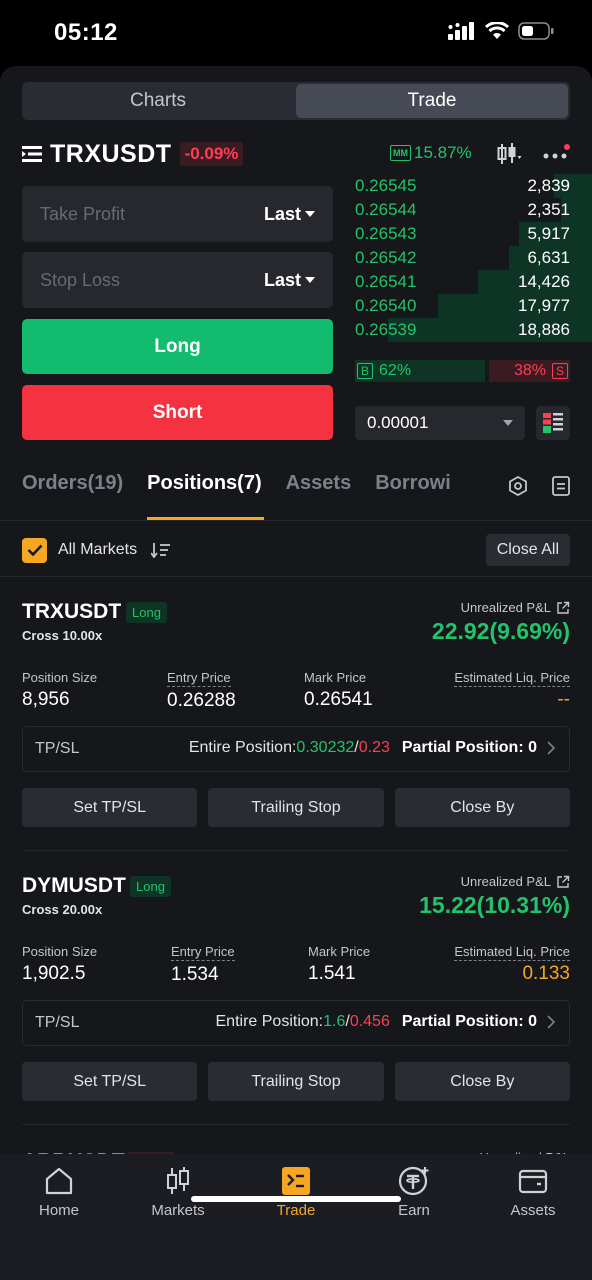 The width and height of the screenshot is (592, 1280). I want to click on nav-earn-label: Earn, so click(414, 1210).